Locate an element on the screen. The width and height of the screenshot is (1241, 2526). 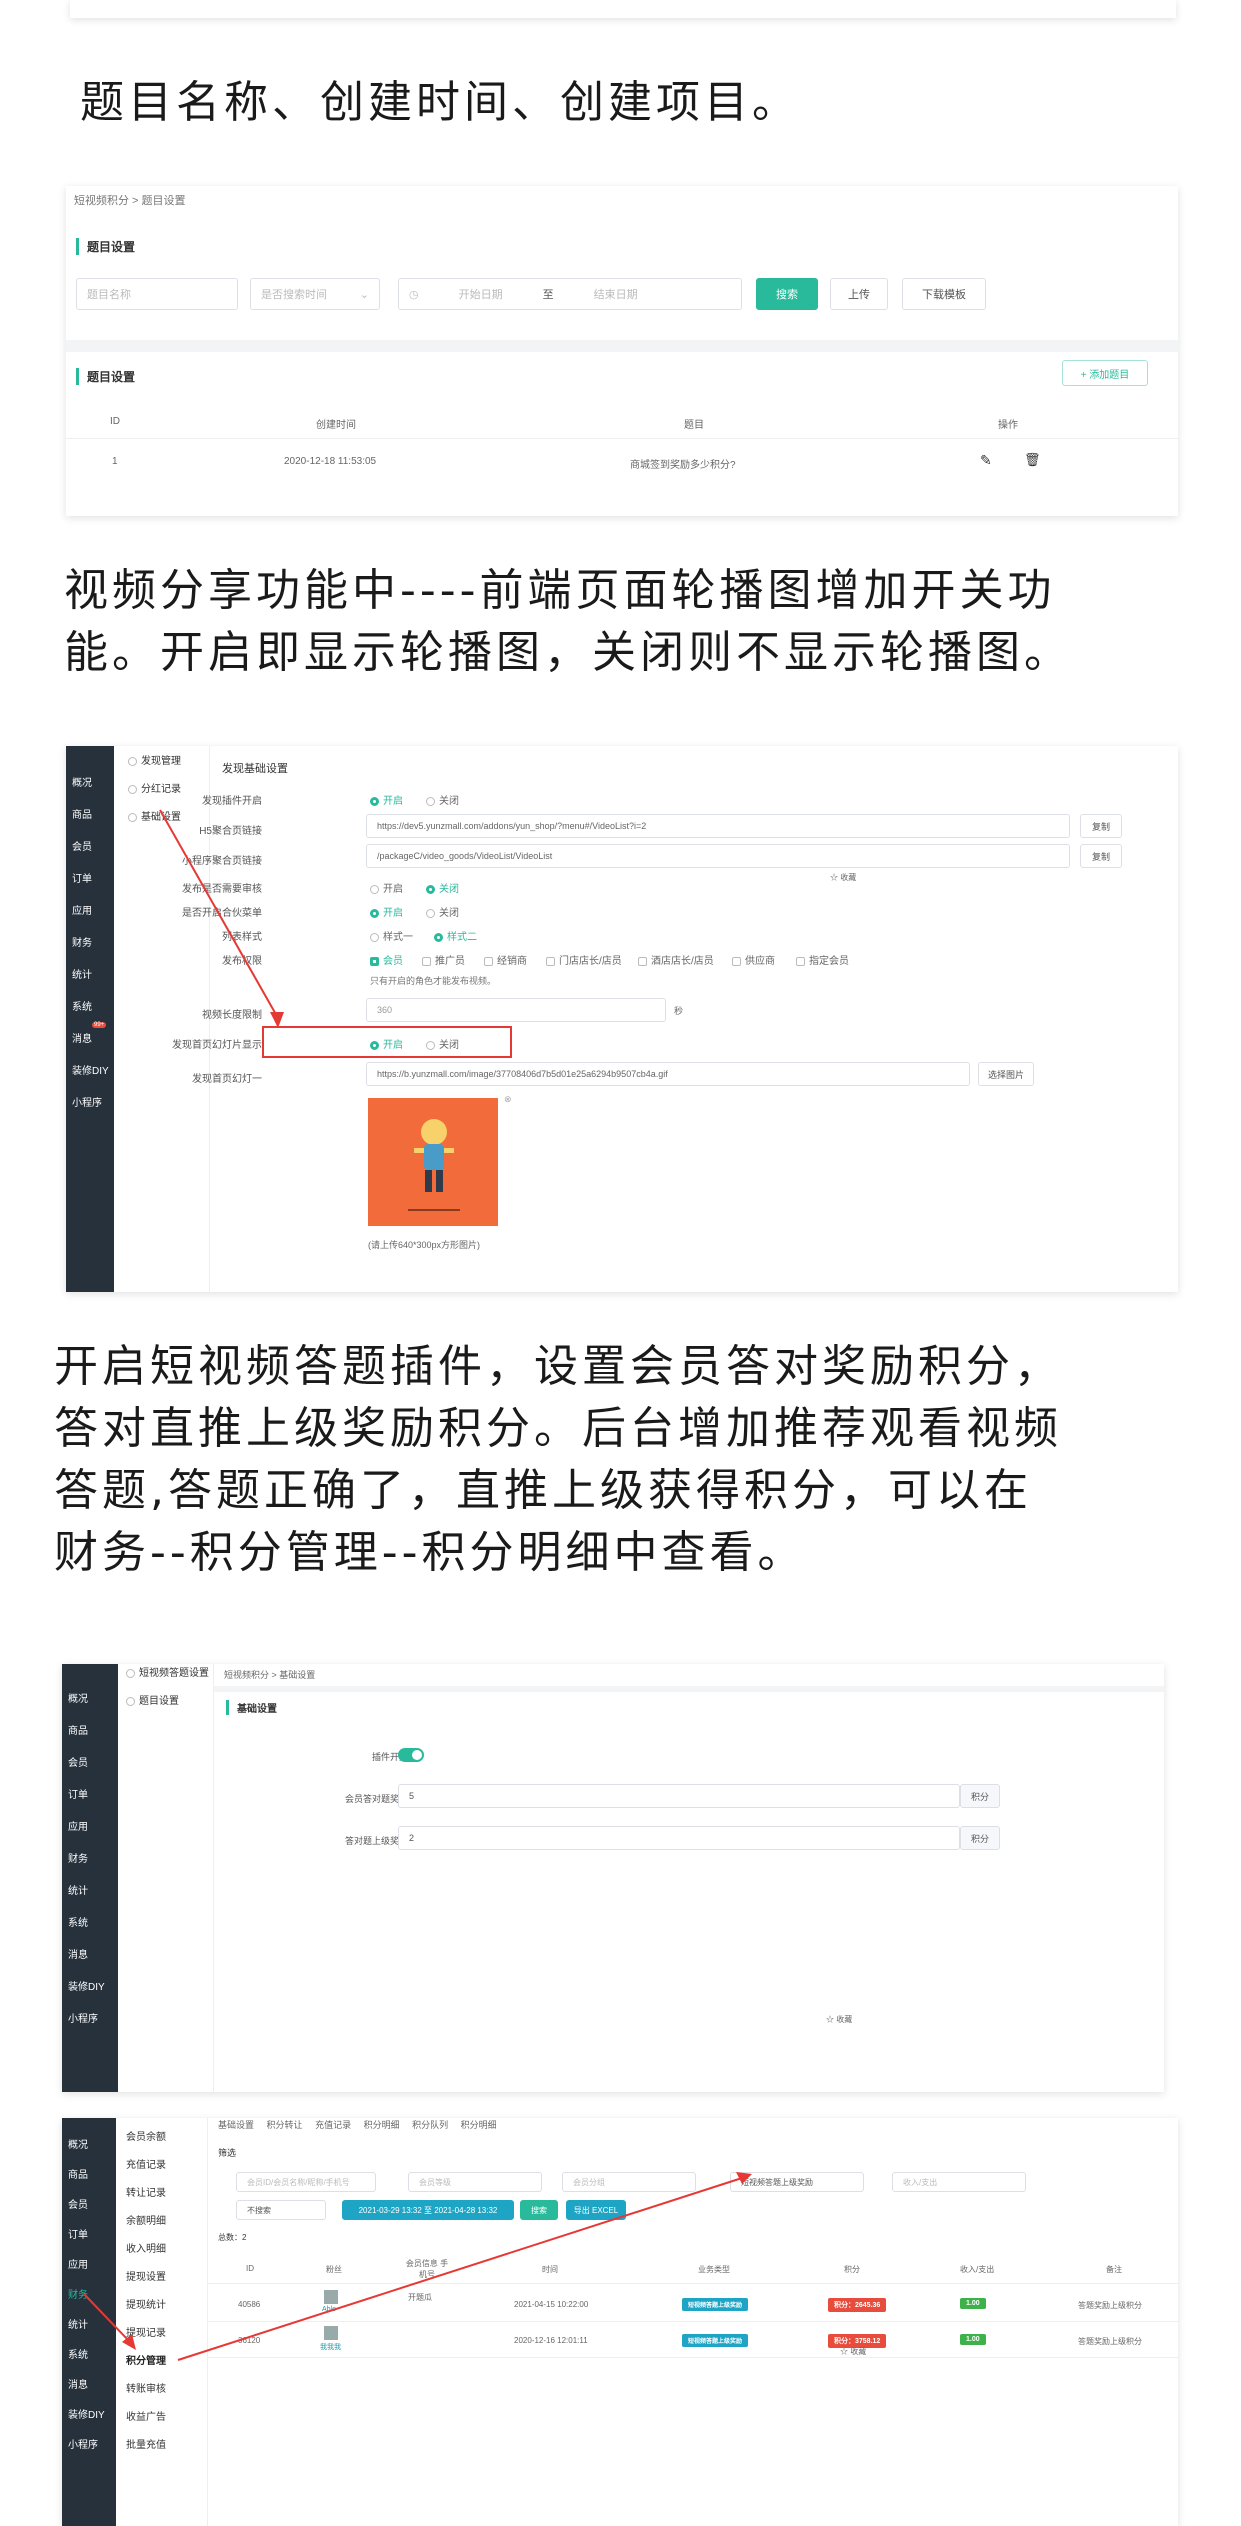
end-date: 结束日期 is located at coordinates (615, 295).